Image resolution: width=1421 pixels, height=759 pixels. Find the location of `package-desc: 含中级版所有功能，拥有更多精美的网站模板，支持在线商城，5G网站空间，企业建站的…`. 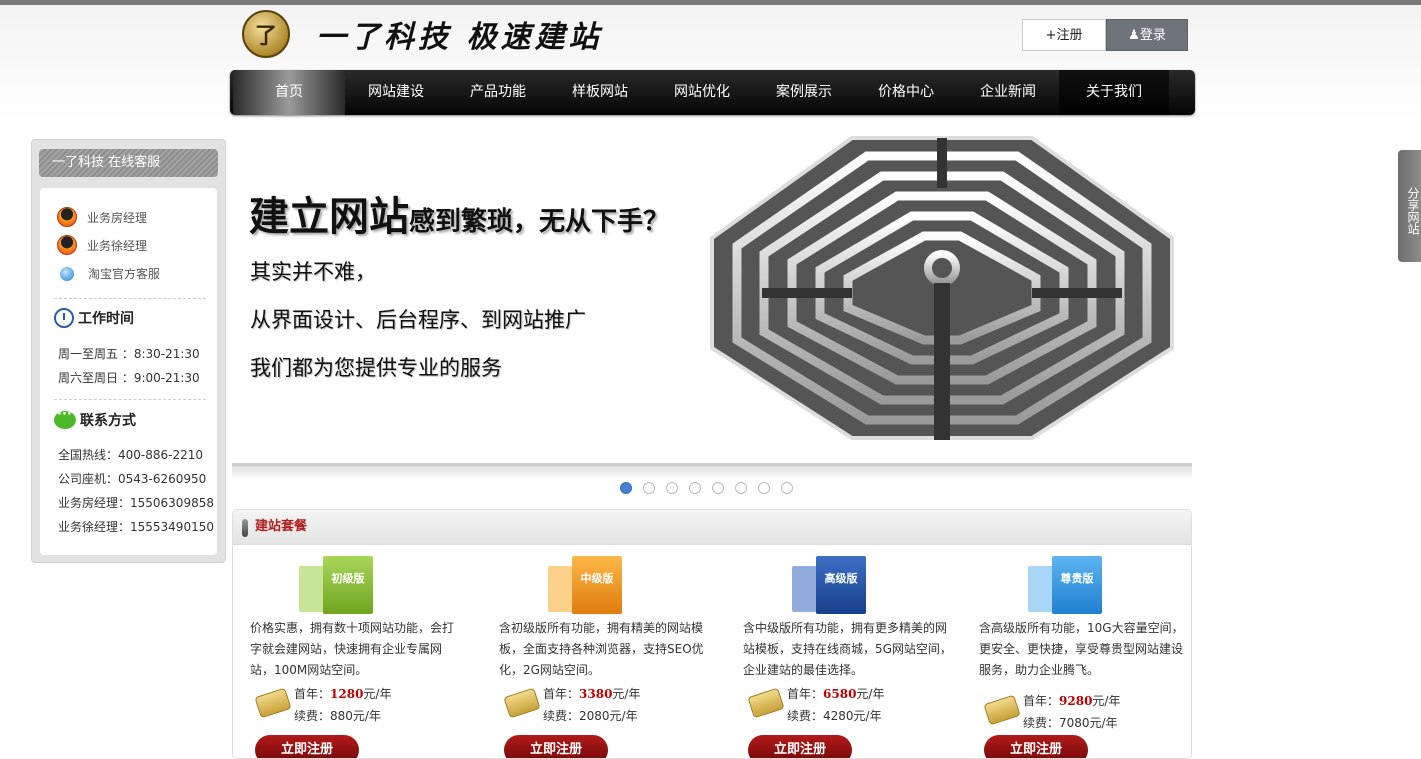

package-desc: 含中级版所有功能，拥有更多精美的网站模板，支持在线商城，5G网站空间，企业建站的… is located at coordinates (847, 649).